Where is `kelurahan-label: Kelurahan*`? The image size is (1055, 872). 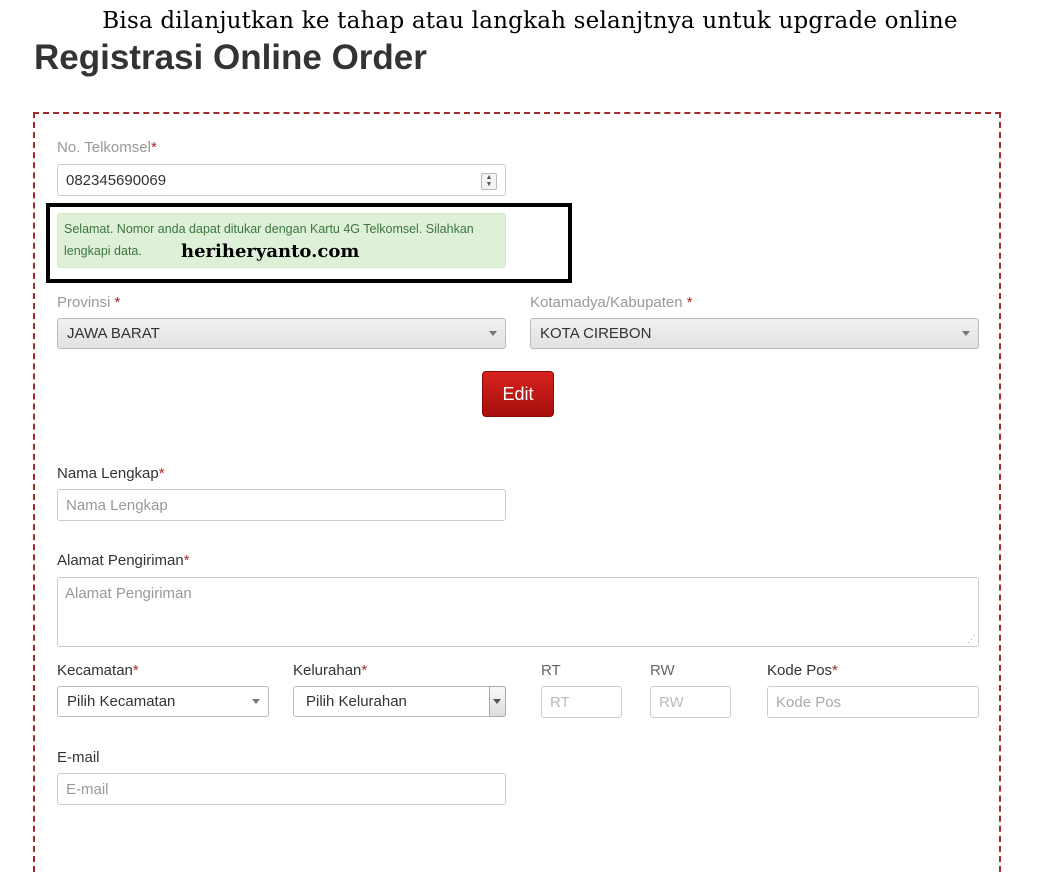 kelurahan-label: Kelurahan* is located at coordinates (330, 670).